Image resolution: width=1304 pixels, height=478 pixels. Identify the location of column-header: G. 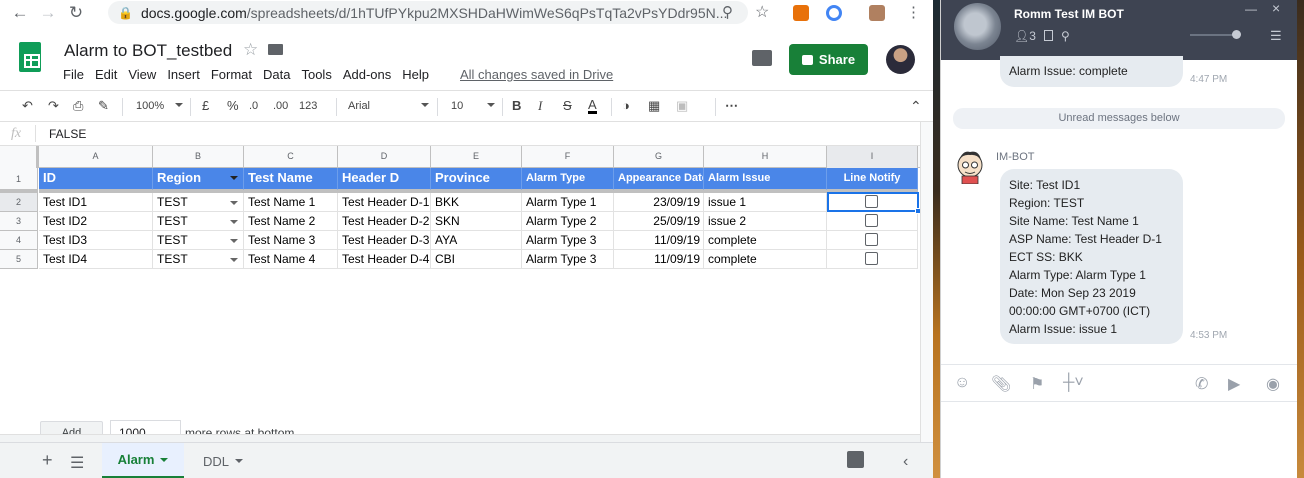
(659, 157).